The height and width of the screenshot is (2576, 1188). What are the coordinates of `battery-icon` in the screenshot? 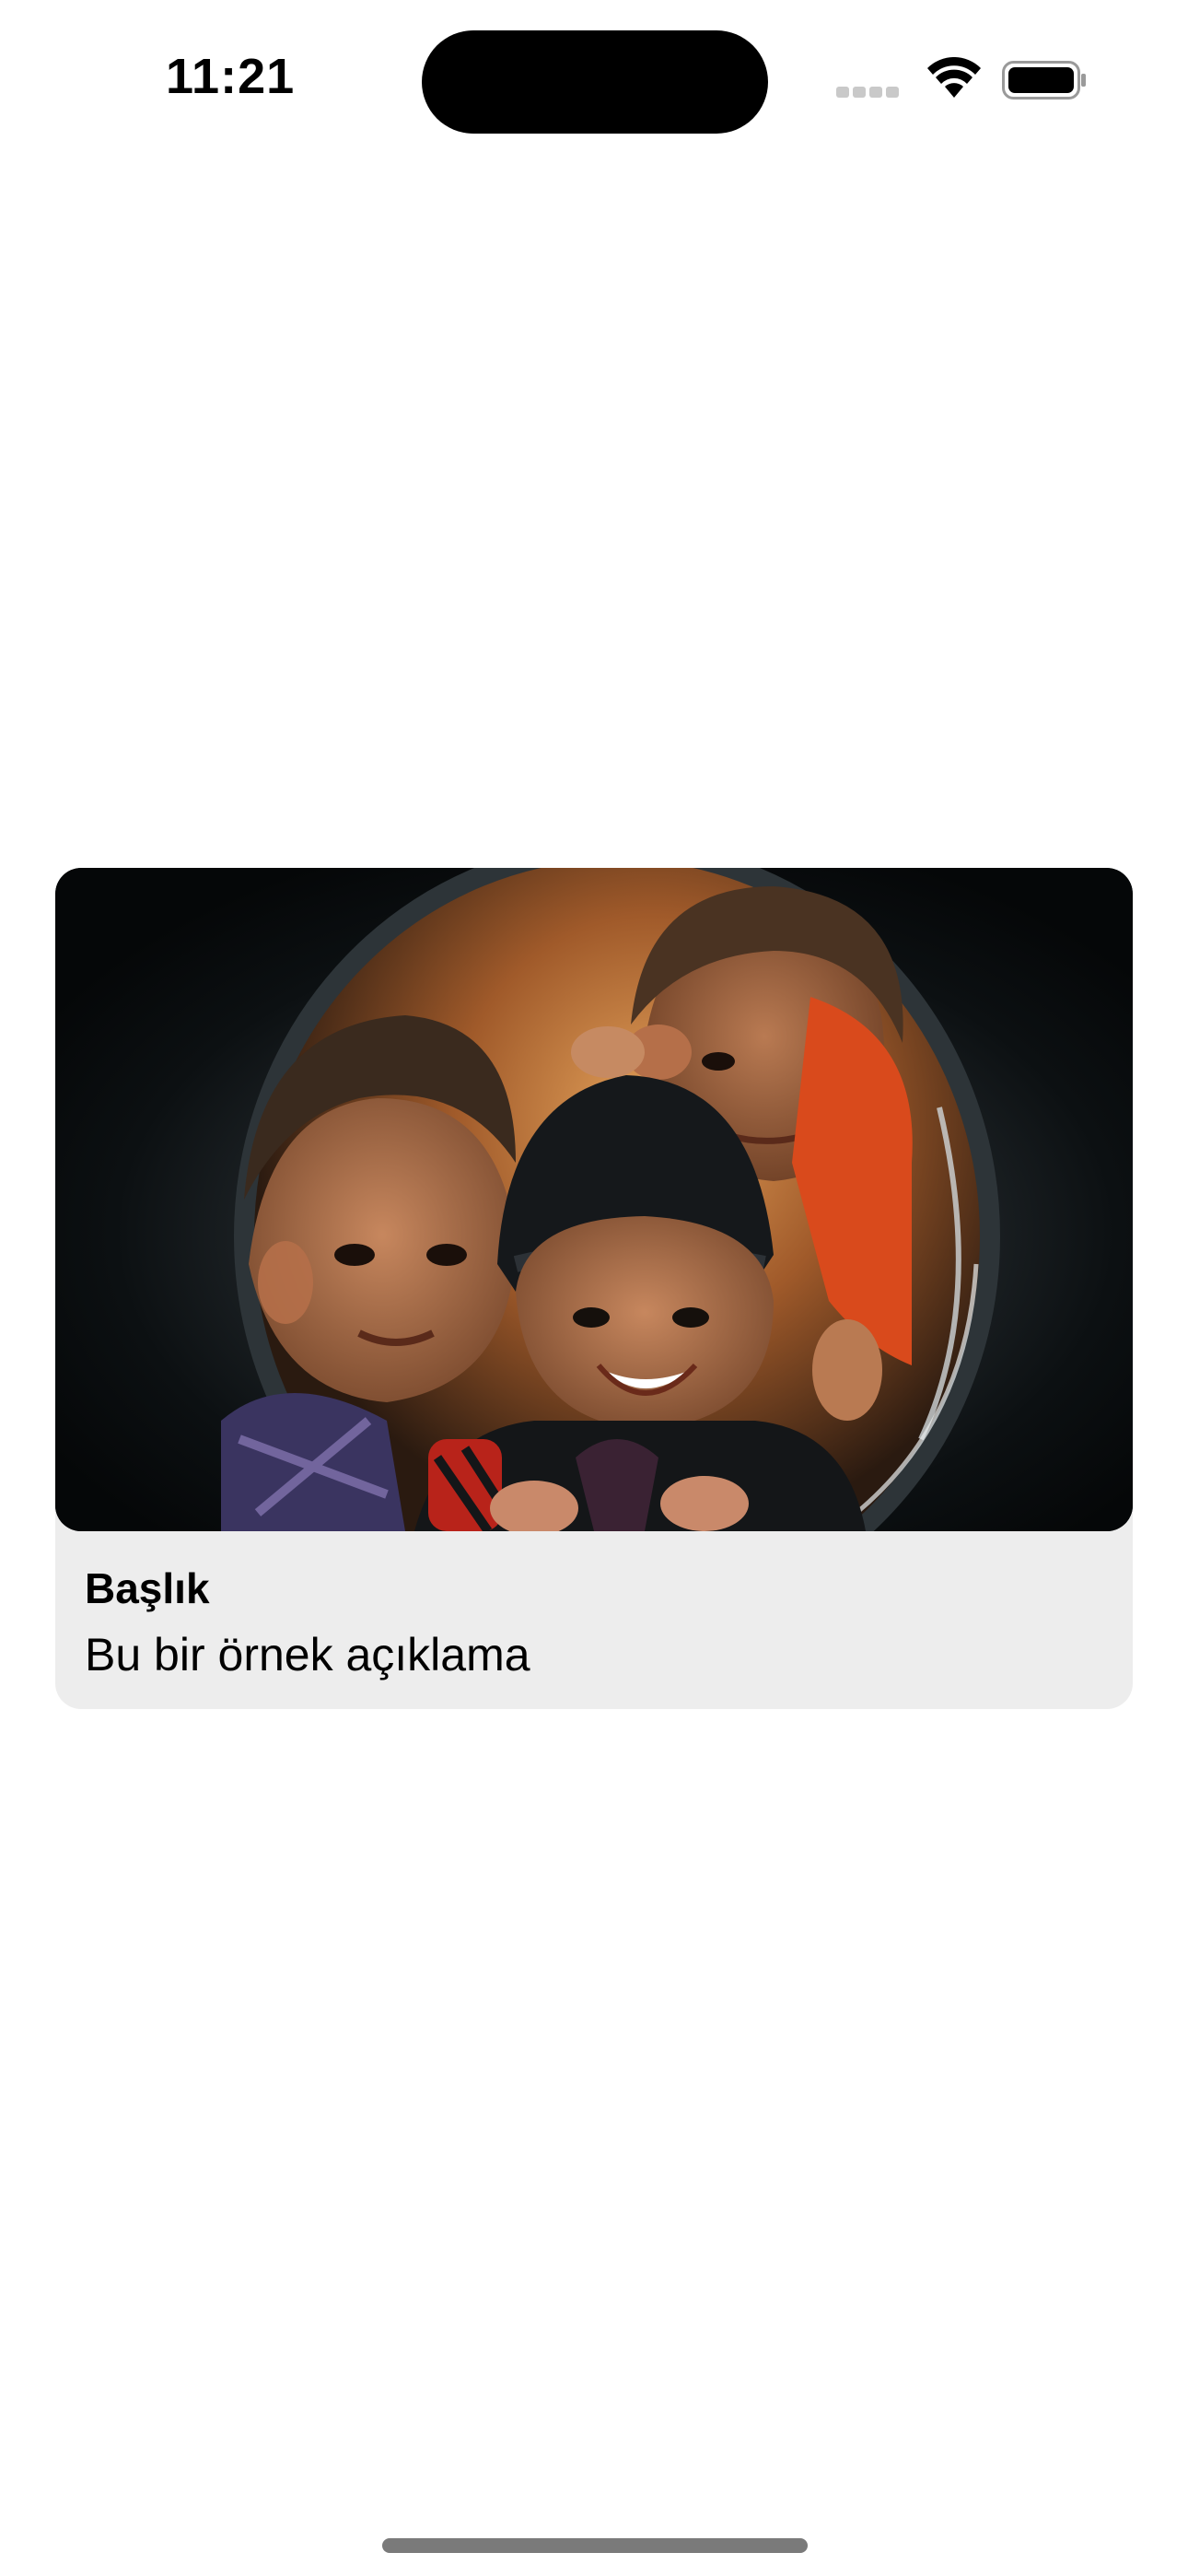 It's located at (1044, 80).